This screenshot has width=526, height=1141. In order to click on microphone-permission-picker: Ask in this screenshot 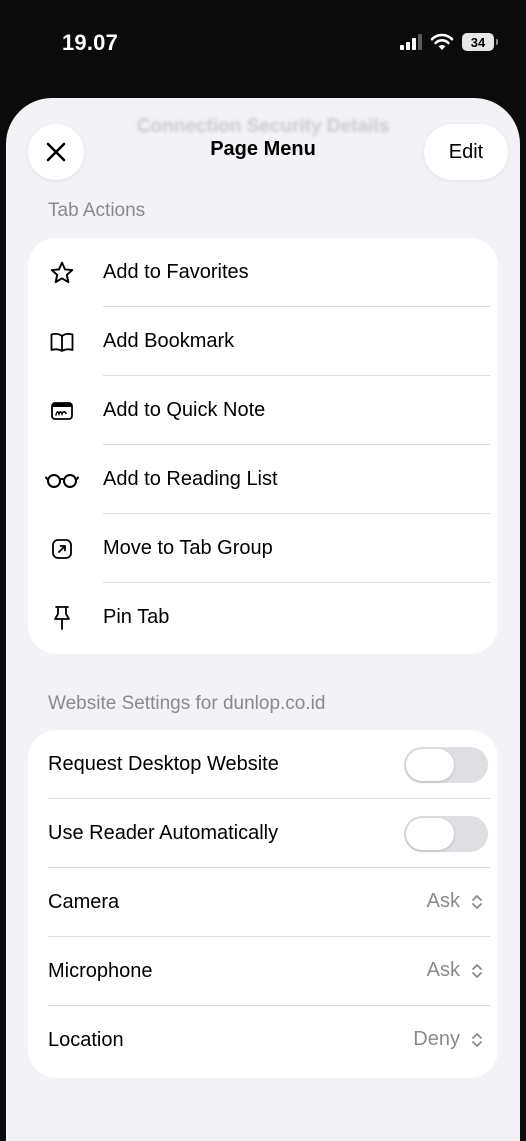, I will do `click(455, 970)`.